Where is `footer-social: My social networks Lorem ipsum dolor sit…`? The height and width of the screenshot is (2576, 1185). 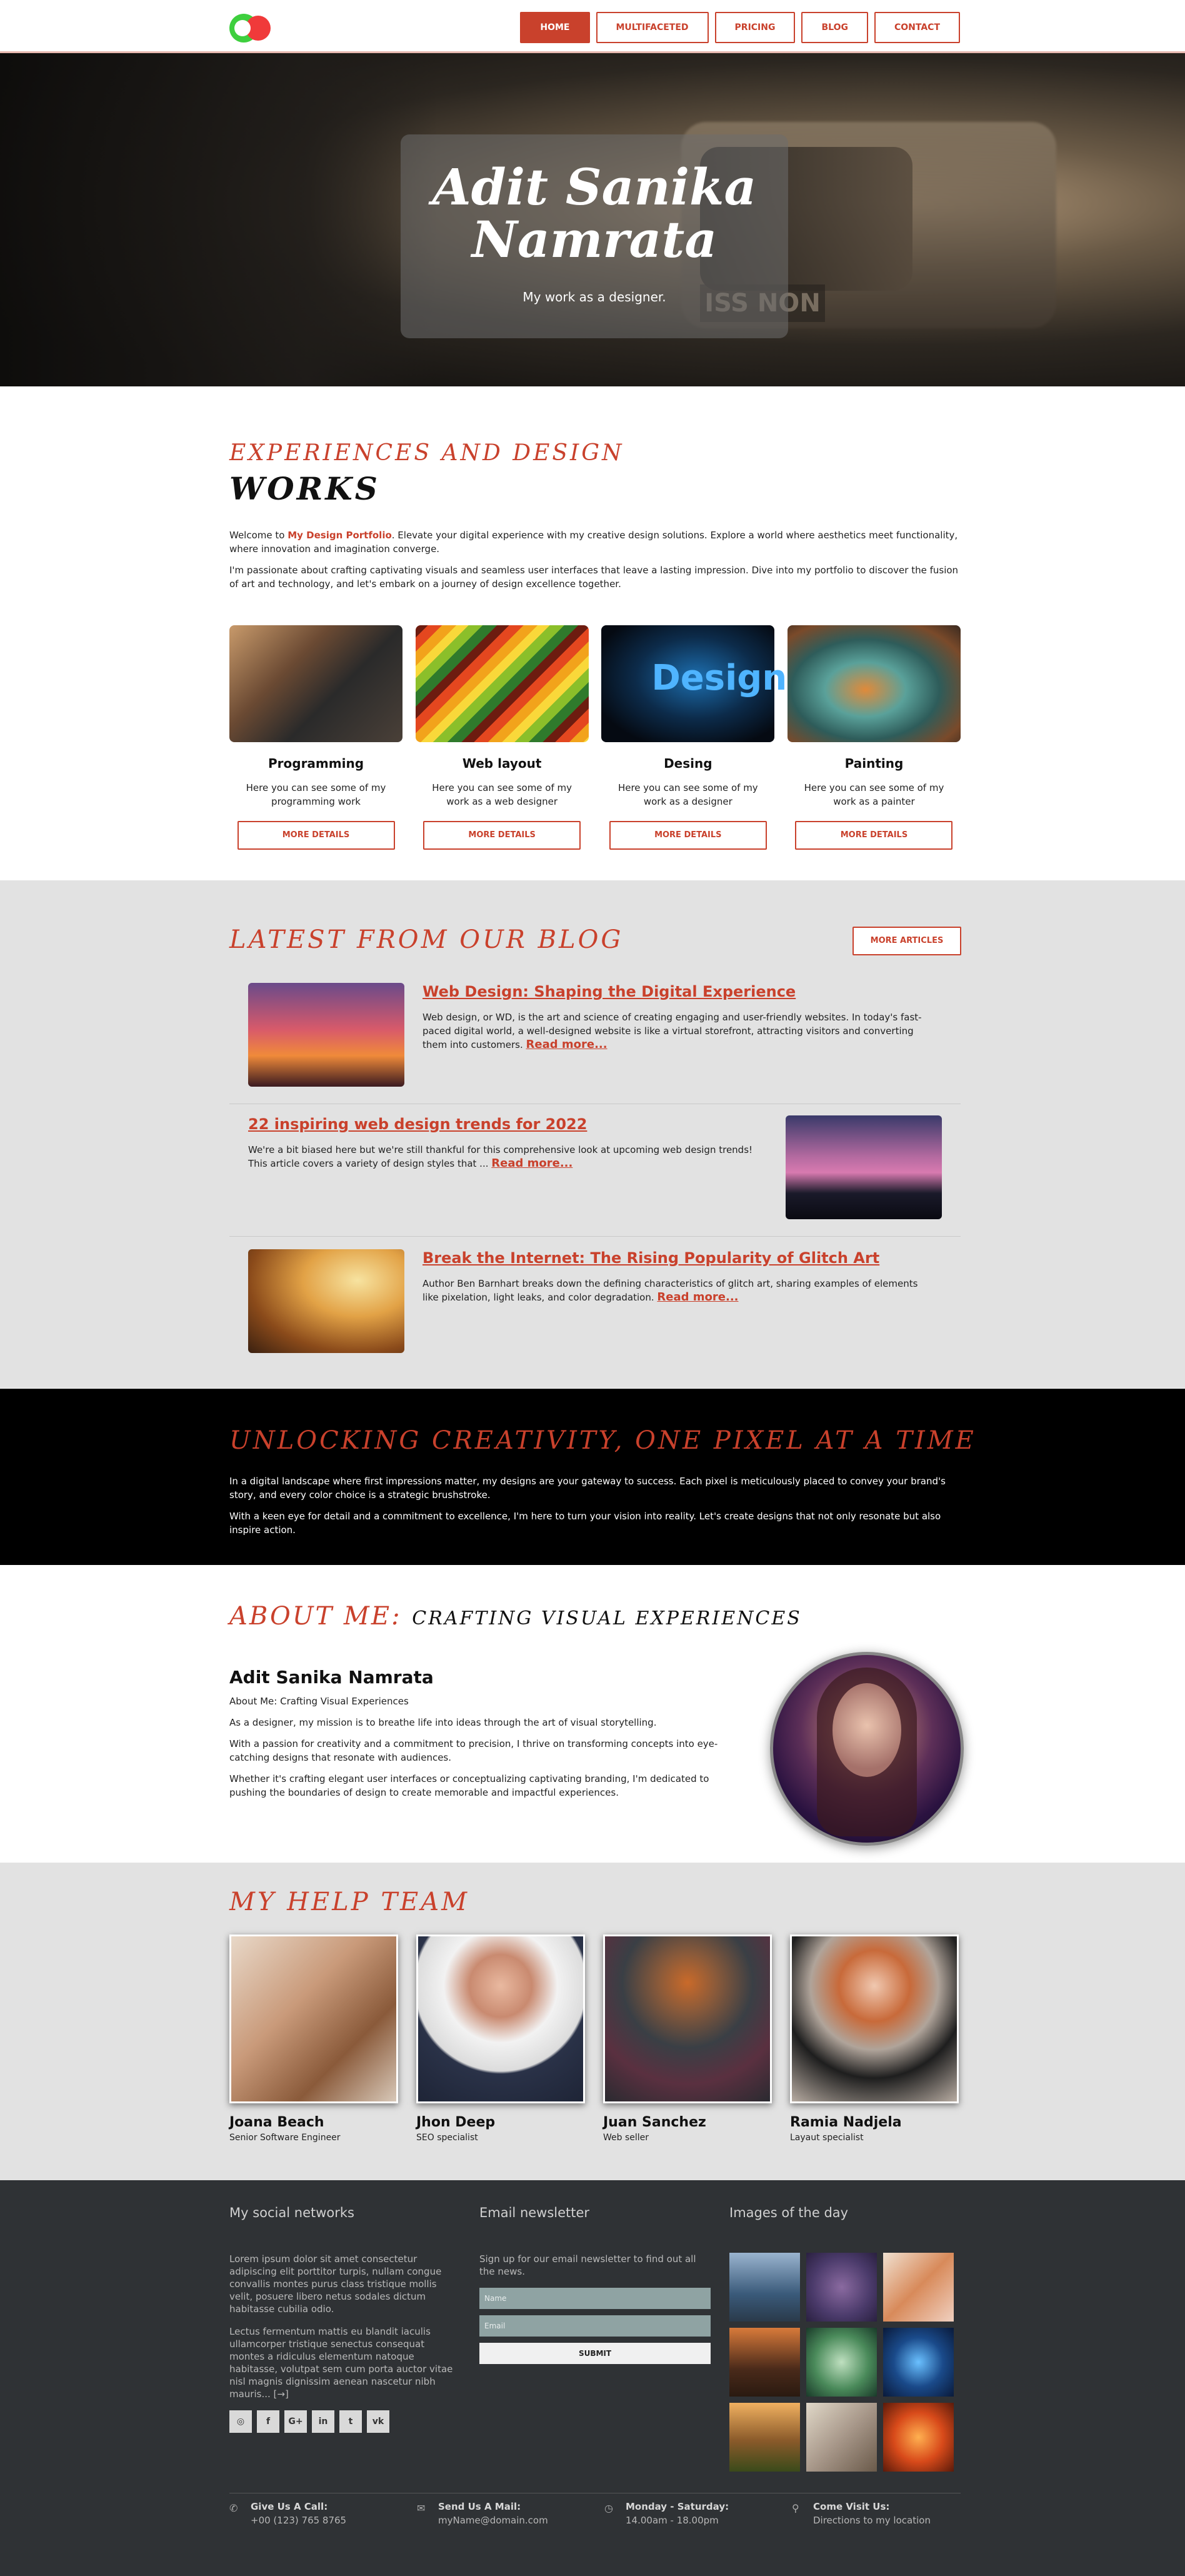
footer-social: My social networks Lorem ipsum dolor sit… is located at coordinates (345, 2319).